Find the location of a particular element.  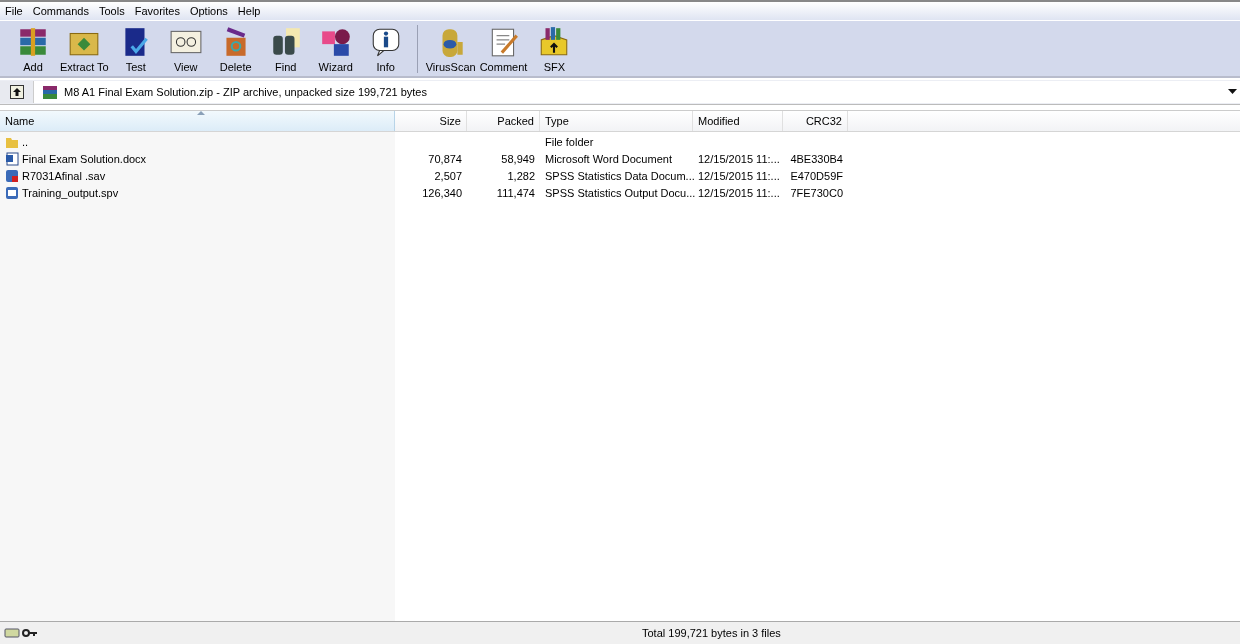

toolbar-button: View is located at coordinates (185, 48).